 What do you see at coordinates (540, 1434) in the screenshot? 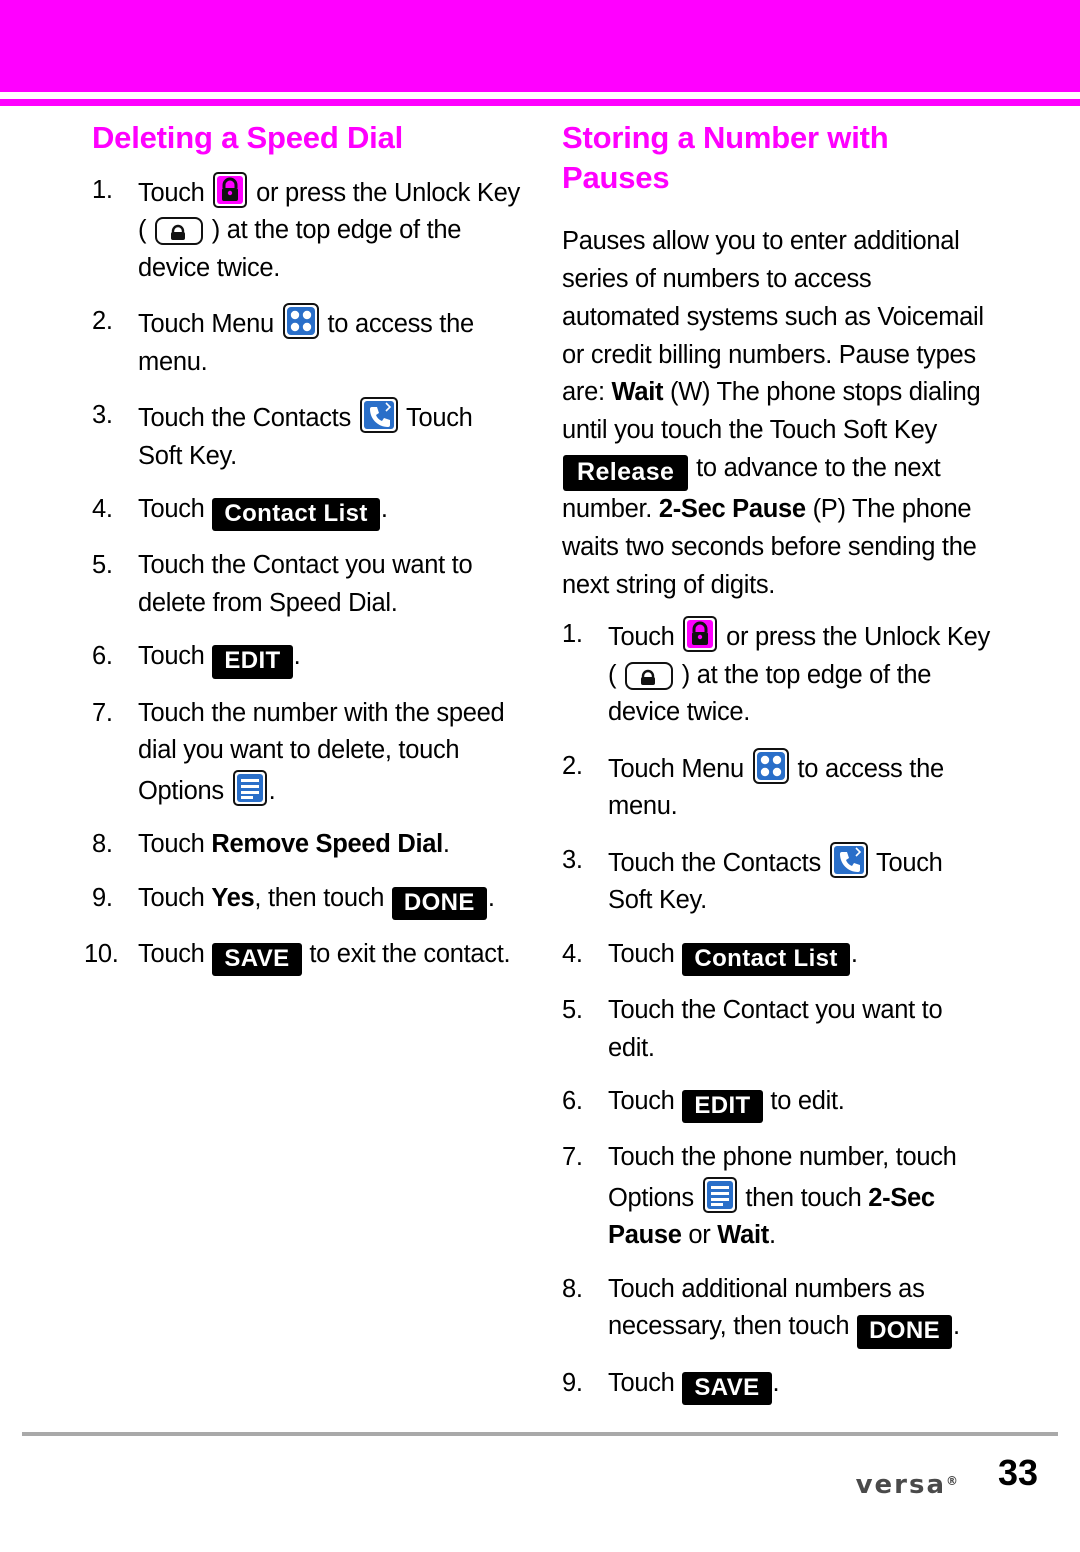
I see `footer-divider` at bounding box center [540, 1434].